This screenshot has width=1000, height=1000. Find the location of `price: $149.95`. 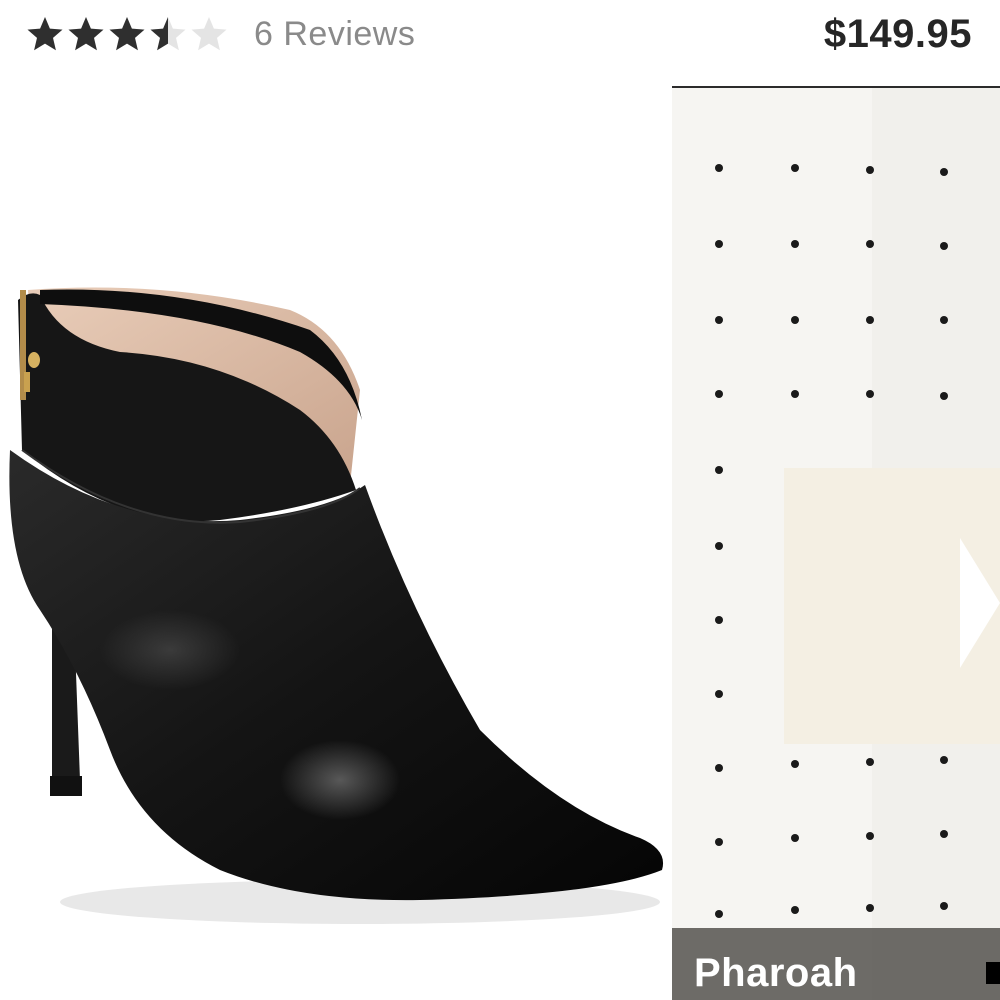

price: $149.95 is located at coordinates (897, 34).